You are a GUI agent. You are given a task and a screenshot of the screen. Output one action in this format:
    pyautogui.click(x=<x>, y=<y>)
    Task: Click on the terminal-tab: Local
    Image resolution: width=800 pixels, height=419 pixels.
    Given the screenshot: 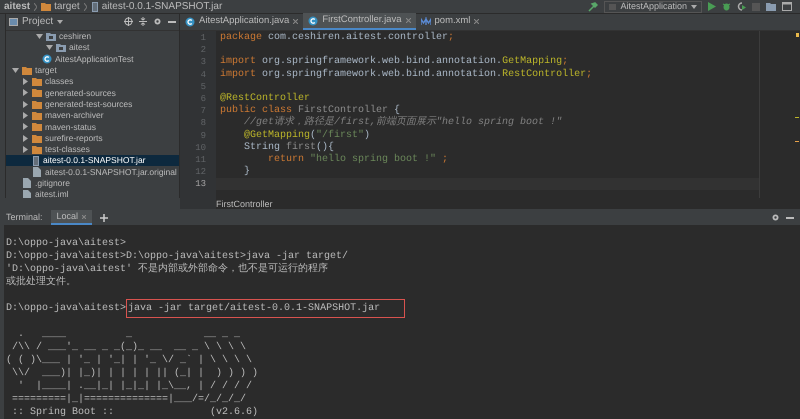 What is the action you would take?
    pyautogui.click(x=71, y=217)
    